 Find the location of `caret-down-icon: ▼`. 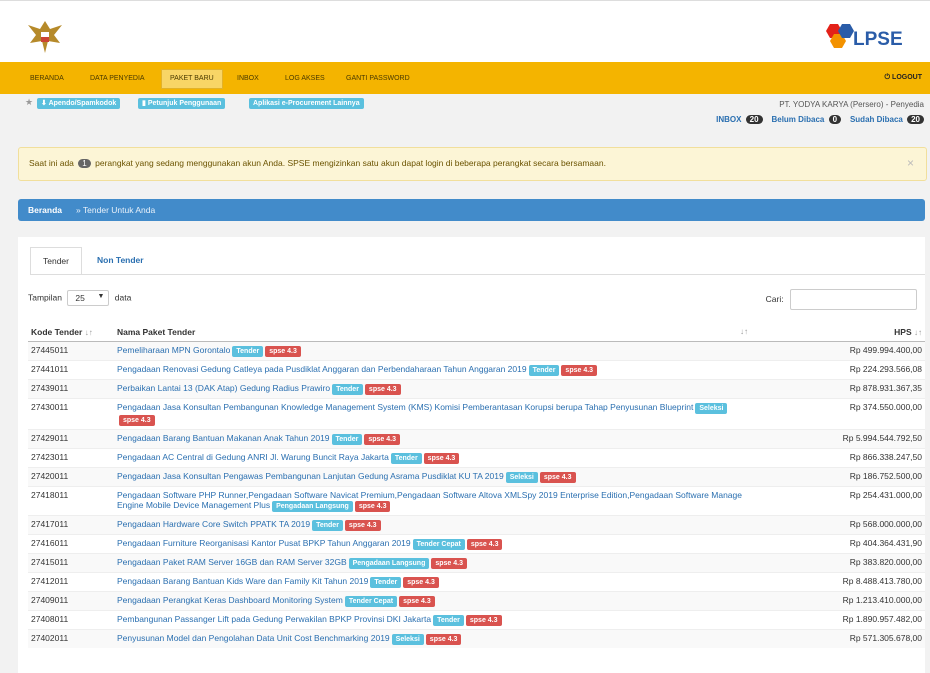

caret-down-icon: ▼ is located at coordinates (101, 296).